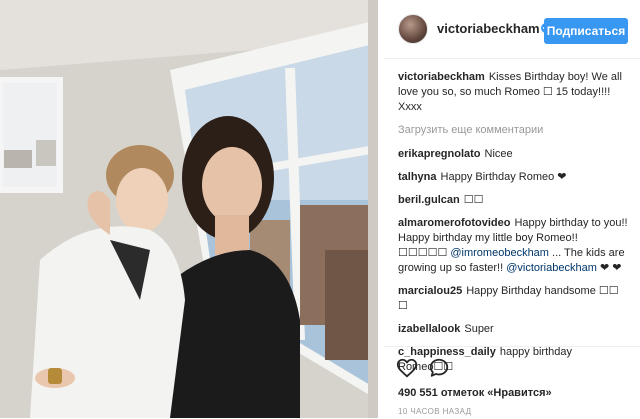 The height and width of the screenshot is (419, 640). What do you see at coordinates (475, 393) in the screenshot?
I see `likes-count: 490 551 отметок «Нравится»` at bounding box center [475, 393].